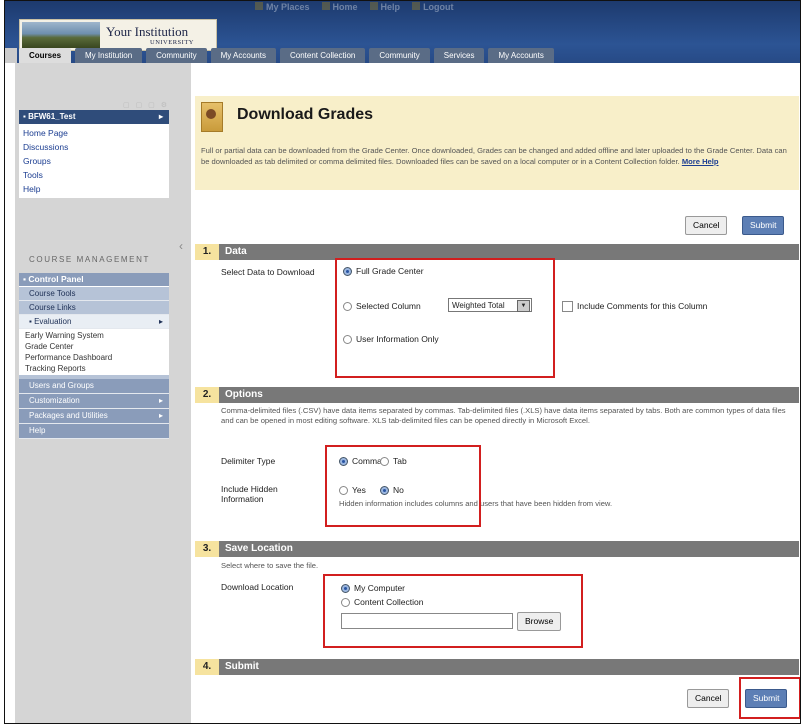 This screenshot has width=803, height=727. I want to click on tab-my-accounts: My Accounts, so click(243, 55).